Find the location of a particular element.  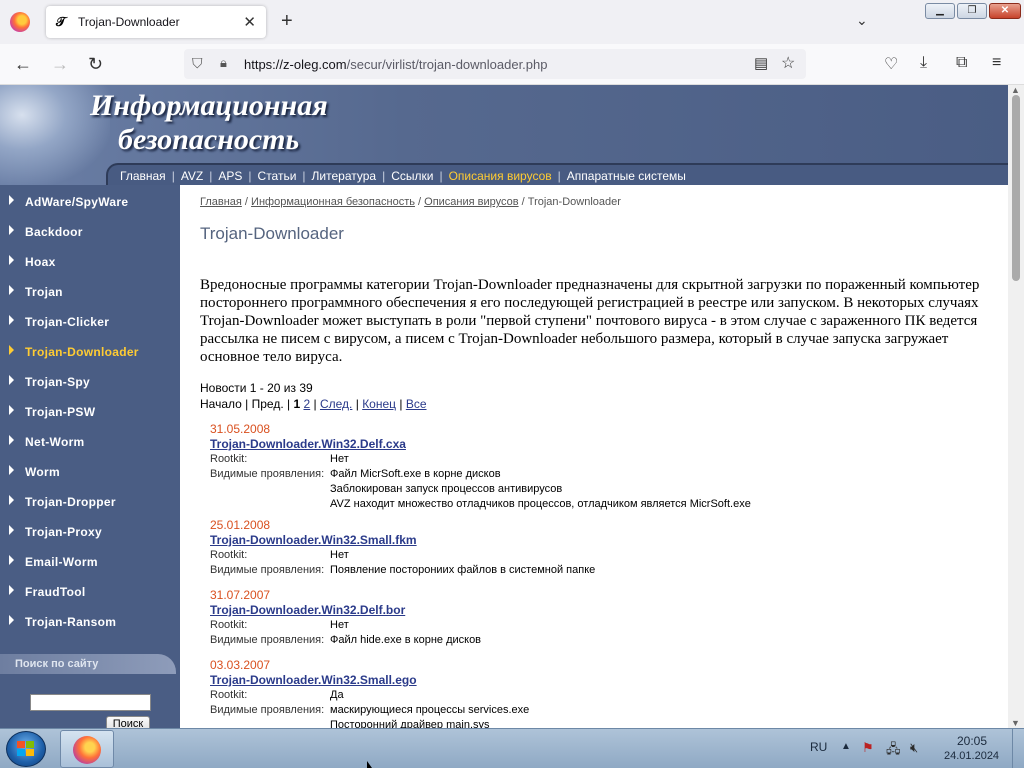

scroll-down-icon: ▼ is located at coordinates (1015, 723).